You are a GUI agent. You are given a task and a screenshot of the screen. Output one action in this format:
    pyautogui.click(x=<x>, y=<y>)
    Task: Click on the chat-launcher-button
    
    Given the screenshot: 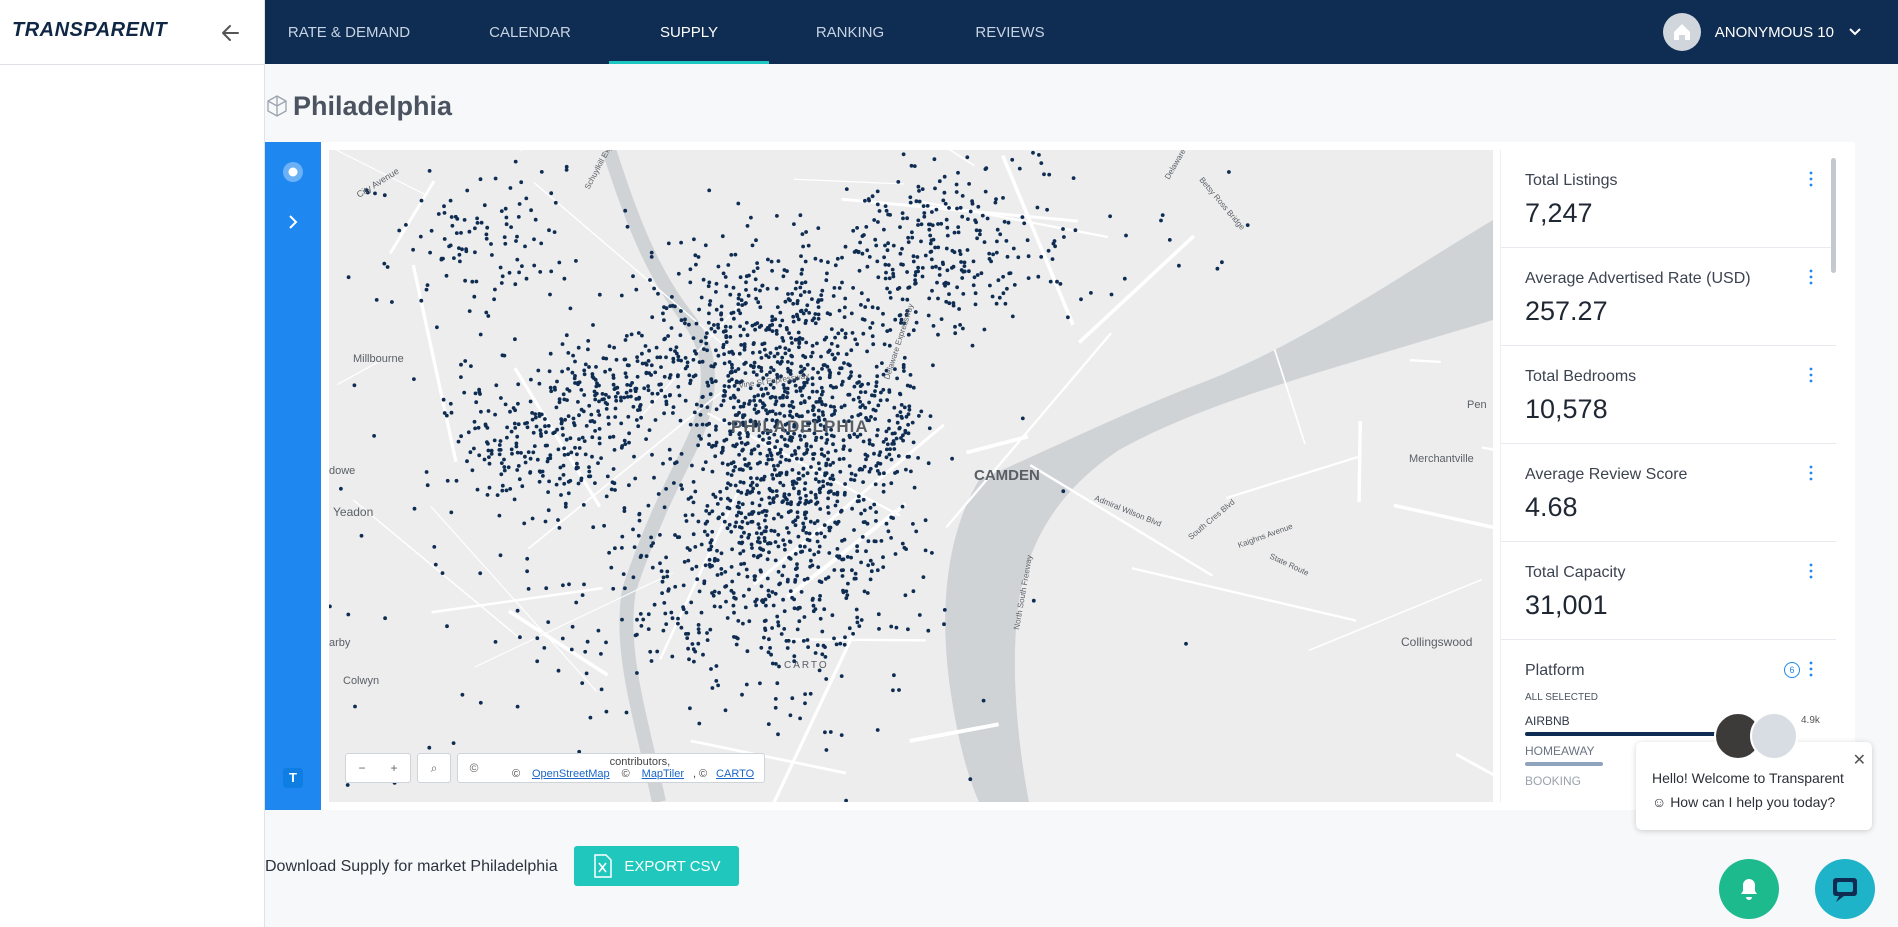 What is the action you would take?
    pyautogui.click(x=1845, y=889)
    